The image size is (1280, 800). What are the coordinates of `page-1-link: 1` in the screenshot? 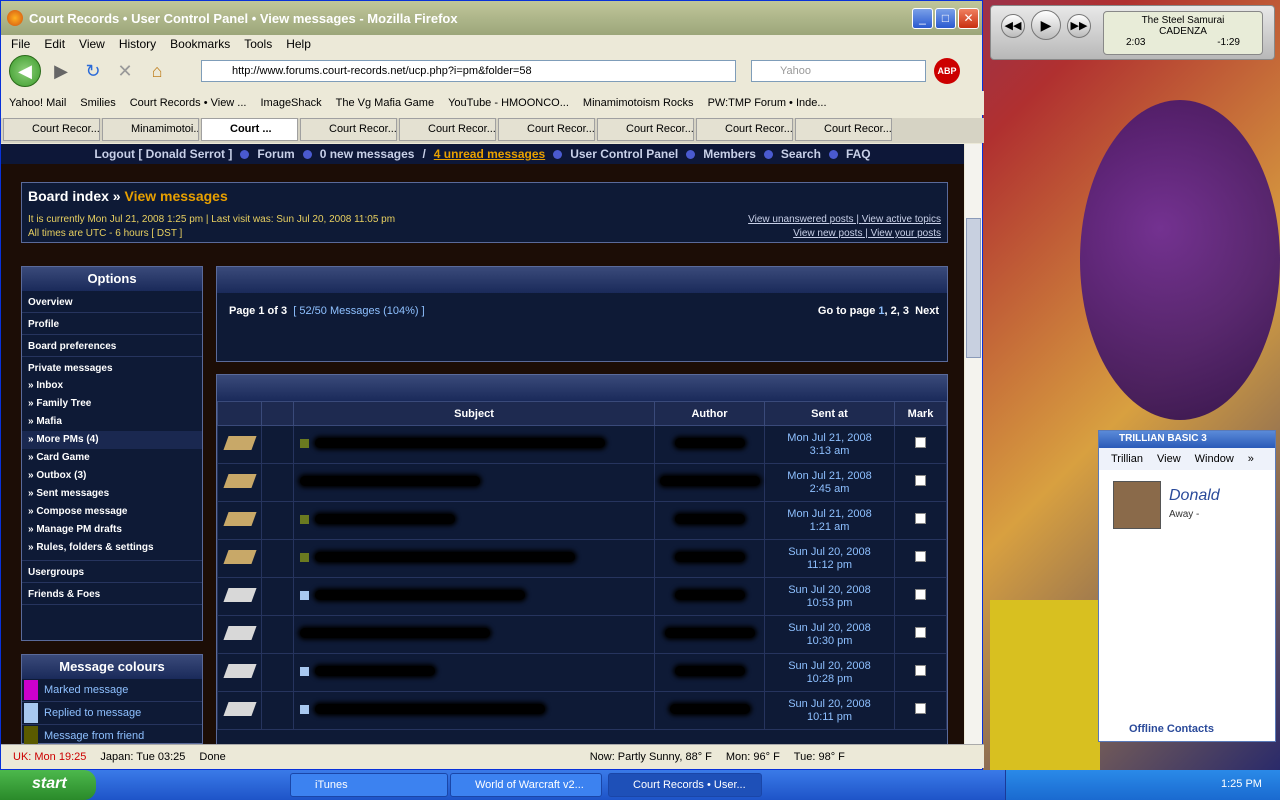 It's located at (881, 311).